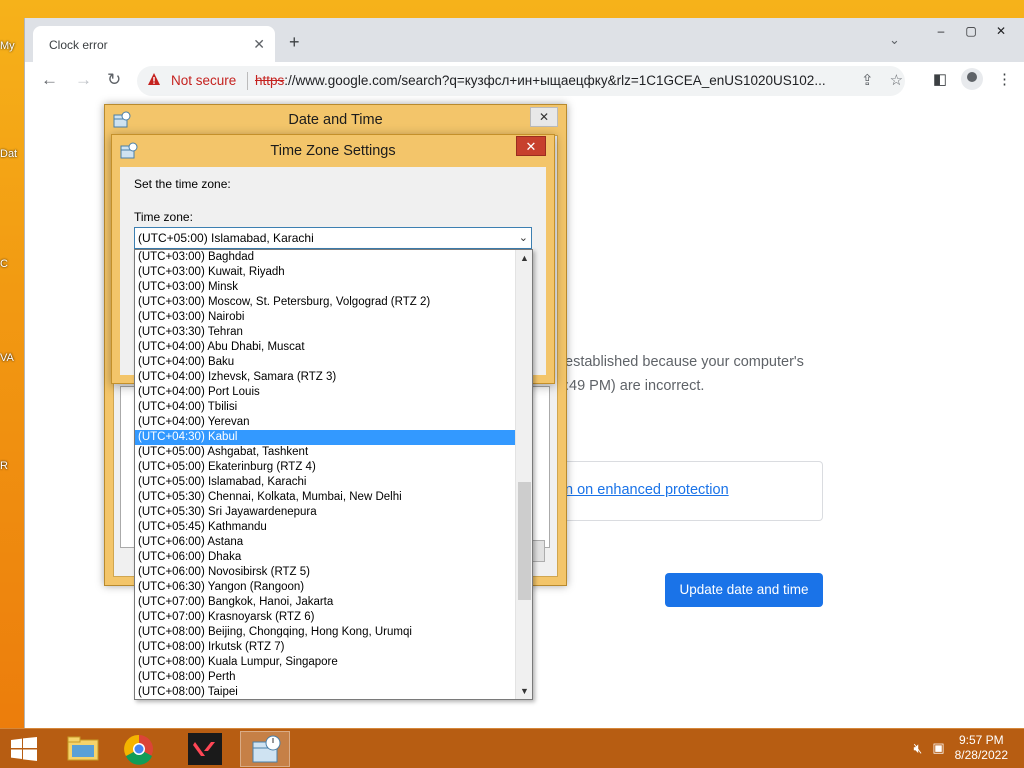 The width and height of the screenshot is (1024, 768). Describe the element at coordinates (325, 482) in the screenshot. I see `time-zone-option: (UTC+05:00) Islamabad, Karachi` at that location.